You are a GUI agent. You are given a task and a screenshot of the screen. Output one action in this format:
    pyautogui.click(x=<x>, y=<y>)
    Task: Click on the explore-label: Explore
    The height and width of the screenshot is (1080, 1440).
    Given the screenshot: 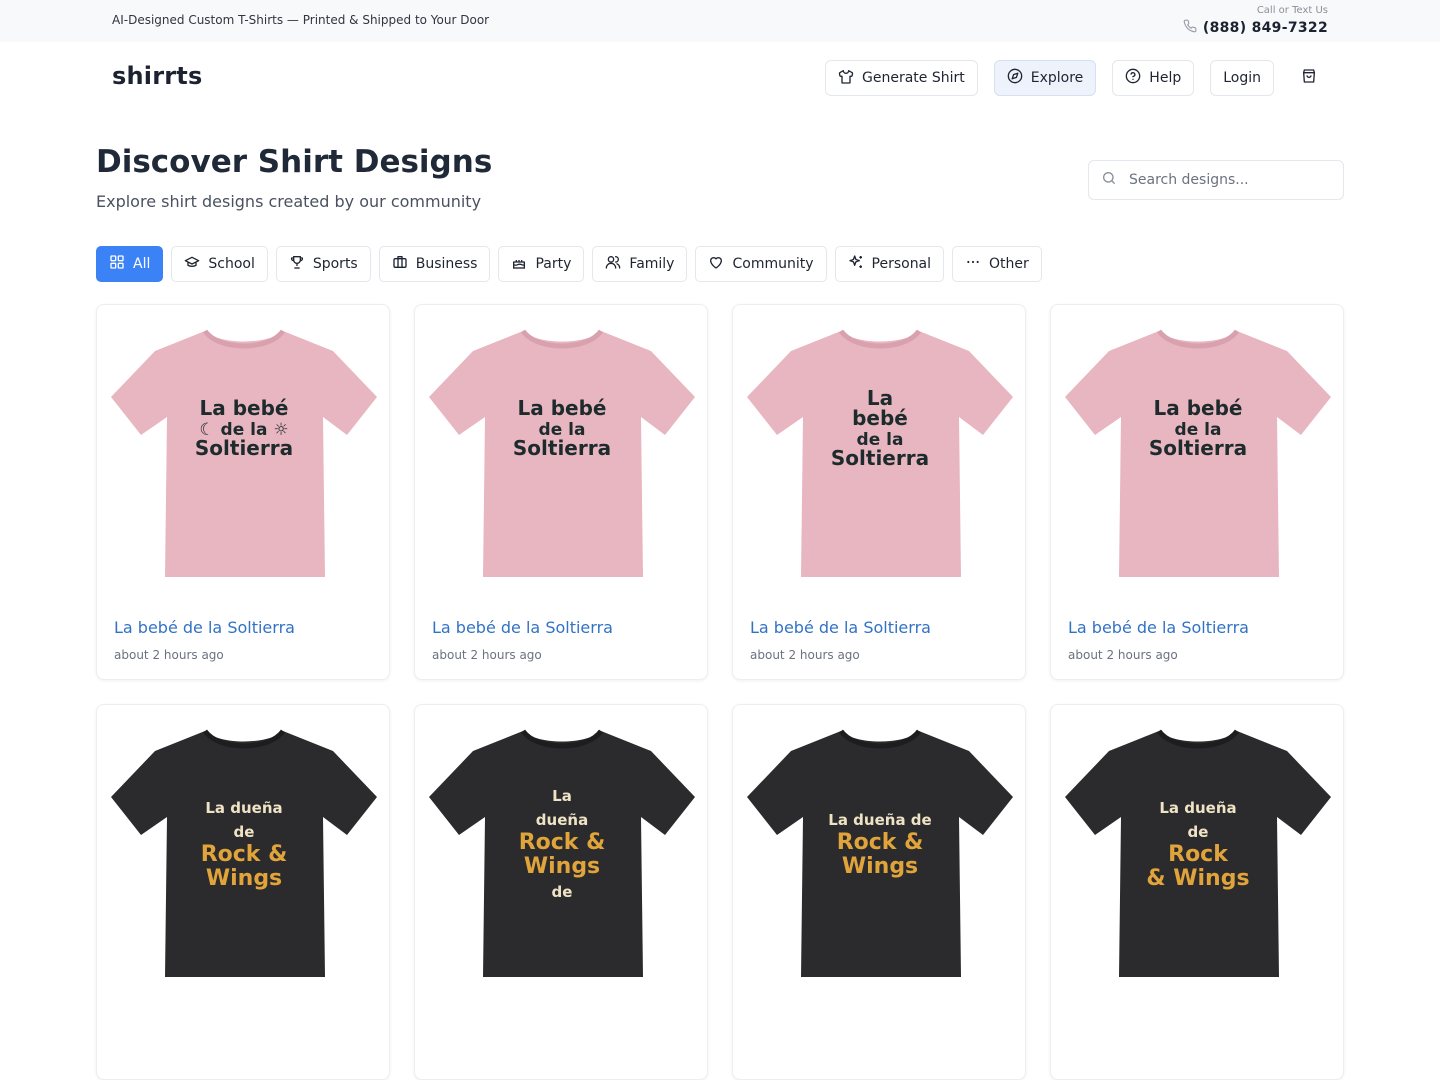 What is the action you would take?
    pyautogui.click(x=1057, y=78)
    